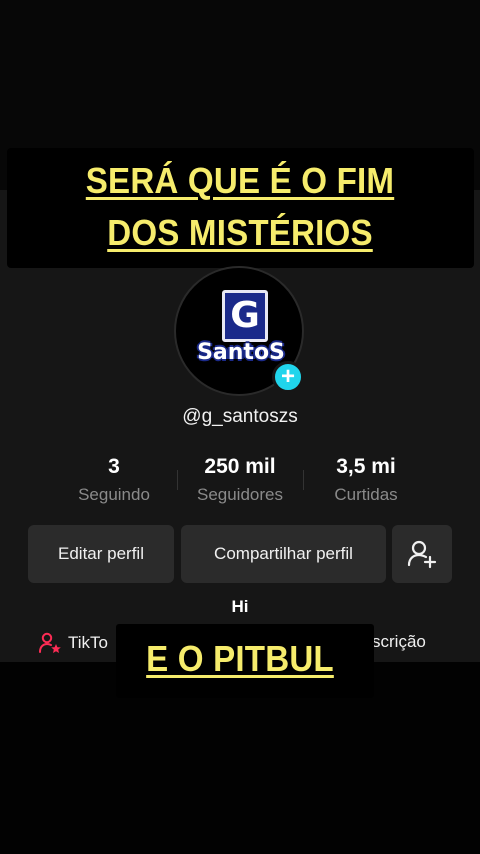 The width and height of the screenshot is (480, 854). I want to click on logo-word: SantoS, so click(241, 352).